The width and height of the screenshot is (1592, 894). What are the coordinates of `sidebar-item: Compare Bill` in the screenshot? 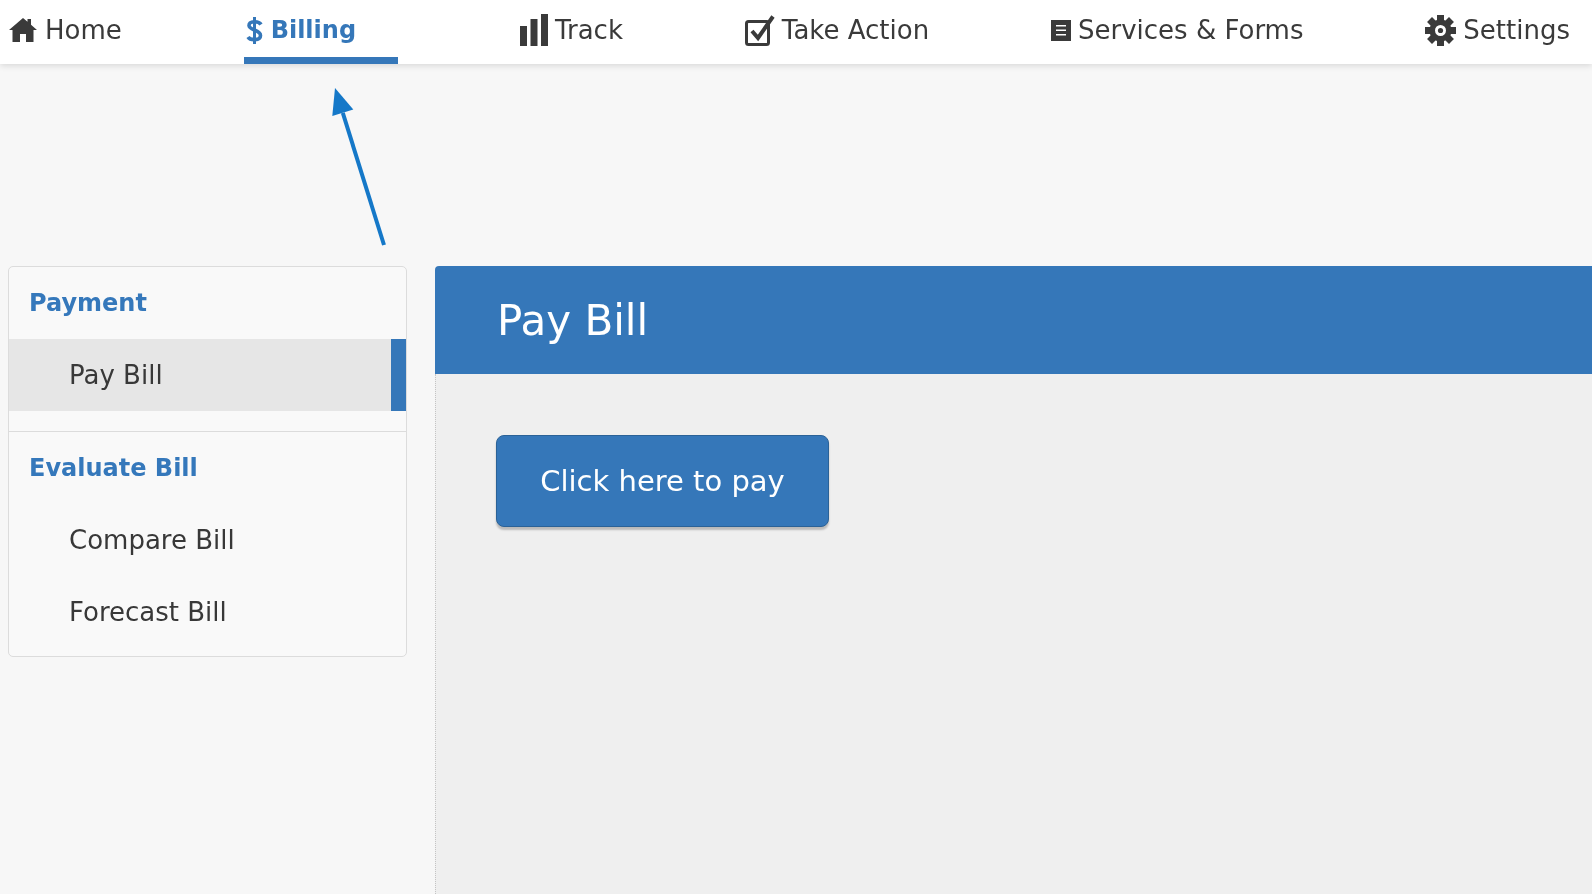 It's located at (207, 540).